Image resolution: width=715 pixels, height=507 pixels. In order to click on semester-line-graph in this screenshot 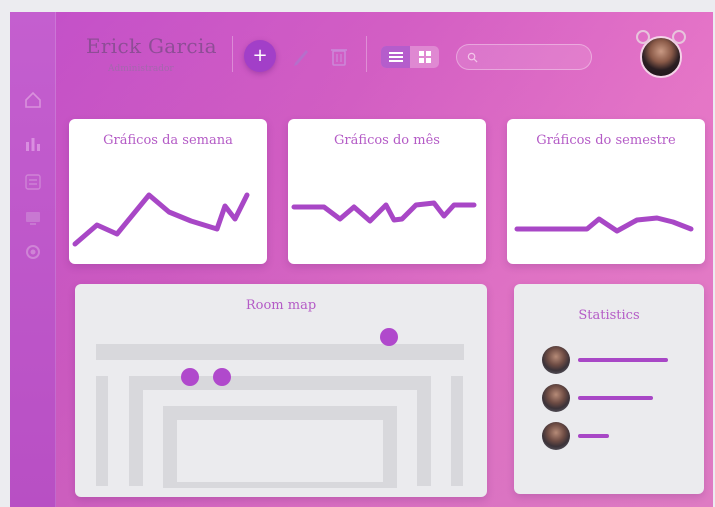, I will do `click(604, 224)`.